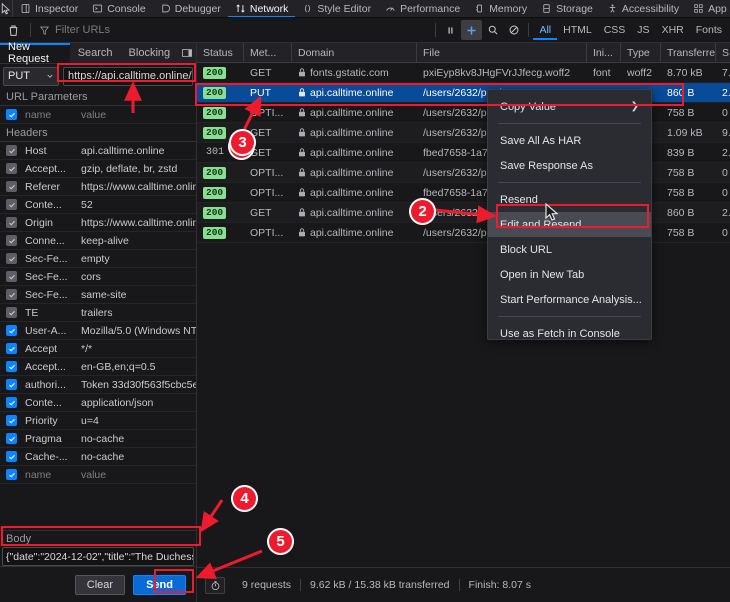  I want to click on filter-urls-input: Filter URLs, so click(233, 30).